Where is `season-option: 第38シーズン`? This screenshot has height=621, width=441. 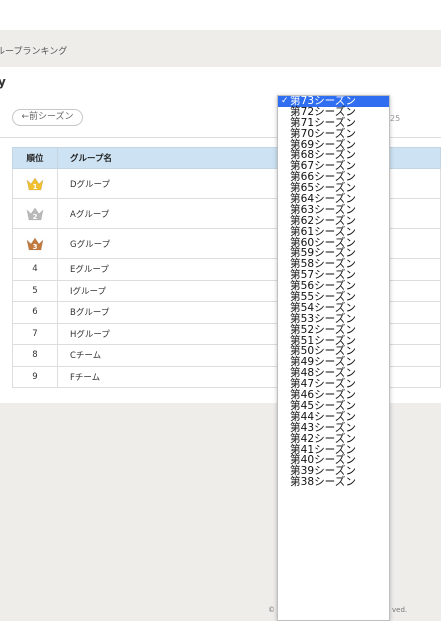
season-option: 第38シーズン is located at coordinates (333, 482).